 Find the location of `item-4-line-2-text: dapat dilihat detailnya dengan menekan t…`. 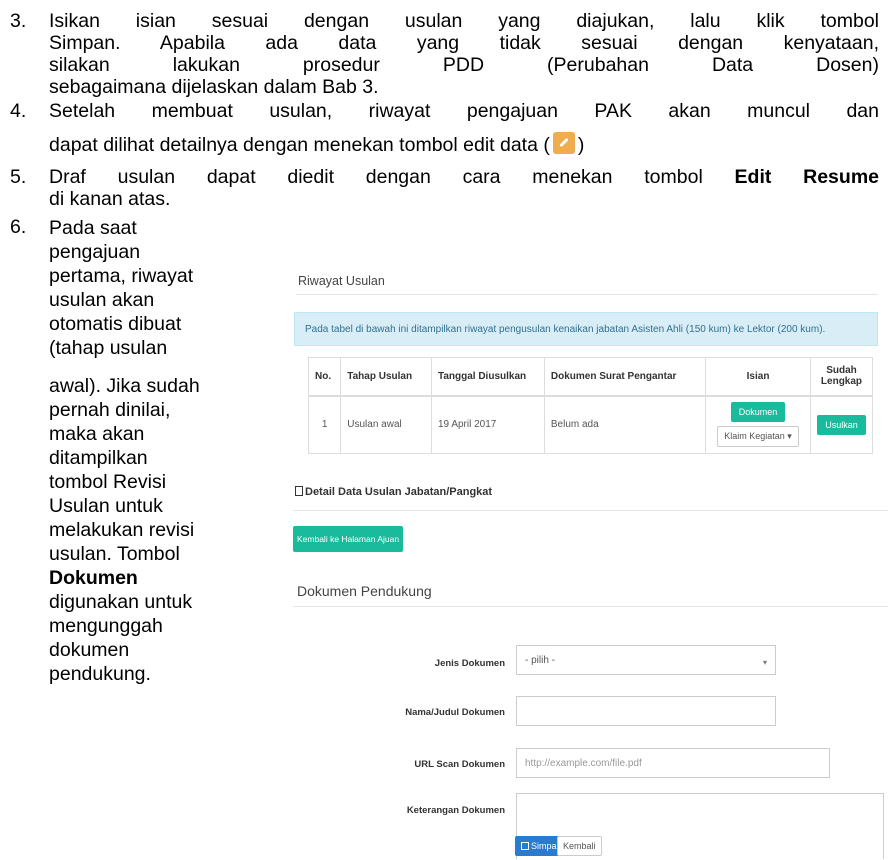

item-4-line-2-text: dapat dilihat detailnya dengan menekan t… is located at coordinates (299, 145).